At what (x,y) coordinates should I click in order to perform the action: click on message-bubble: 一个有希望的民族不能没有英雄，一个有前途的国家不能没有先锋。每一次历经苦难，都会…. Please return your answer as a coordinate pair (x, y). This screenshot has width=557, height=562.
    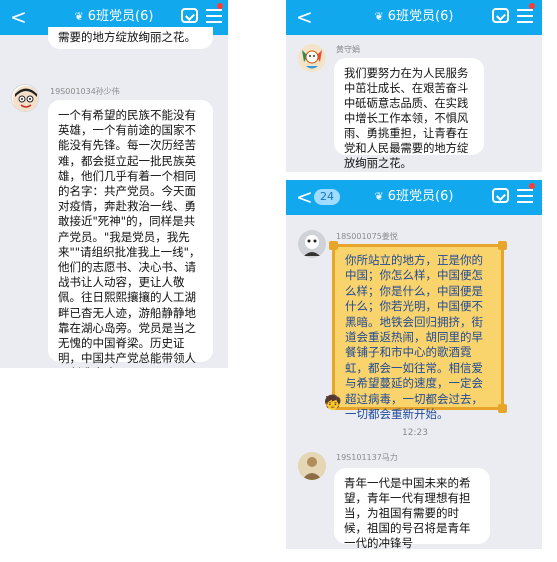
    Looking at the image, I should click on (130, 234).